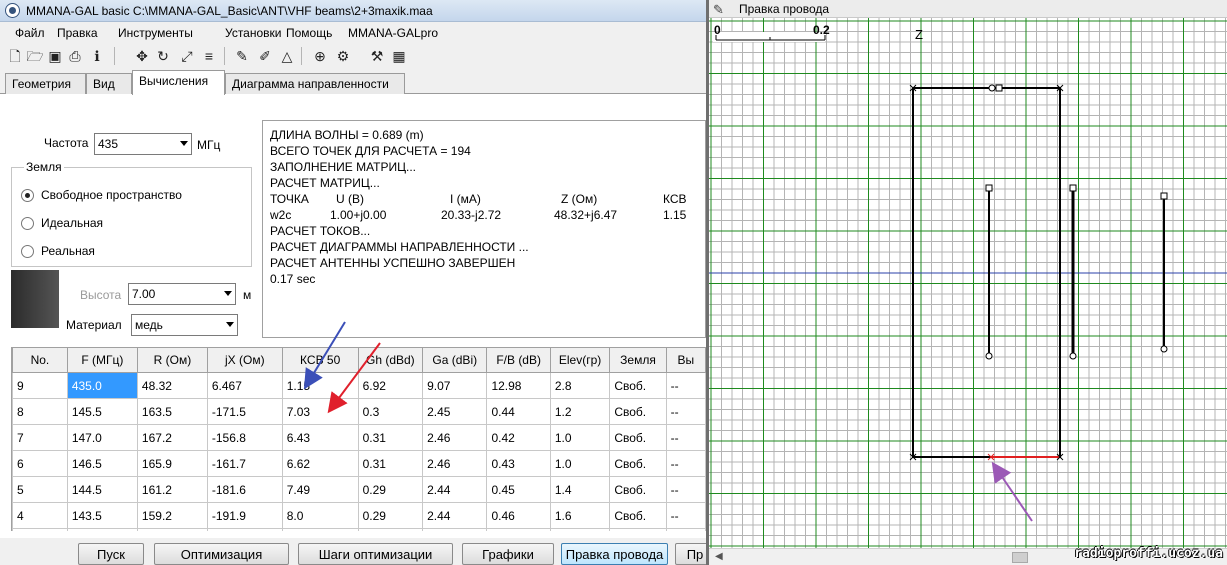 The image size is (1227, 565). Describe the element at coordinates (172, 437) in the screenshot. I see `table-cell: 167.2` at that location.